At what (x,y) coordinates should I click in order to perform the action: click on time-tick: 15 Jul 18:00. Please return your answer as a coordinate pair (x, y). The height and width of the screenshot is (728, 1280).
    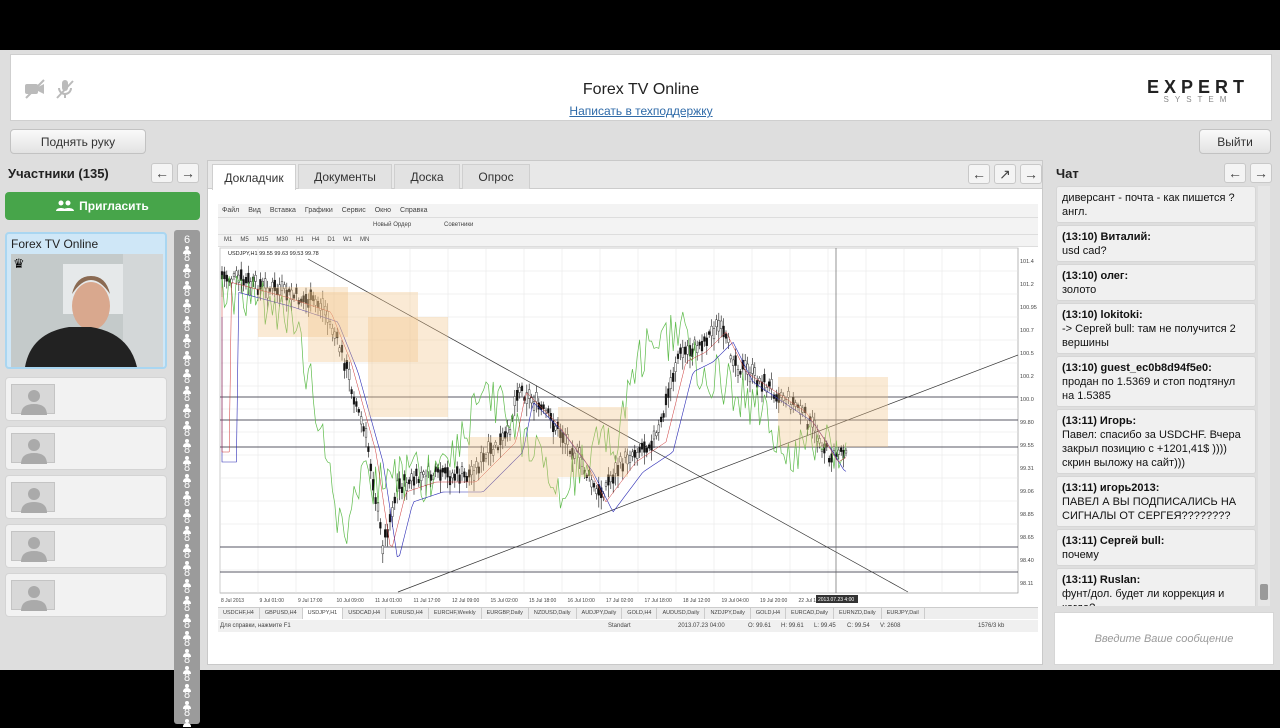
    Looking at the image, I should click on (542, 601).